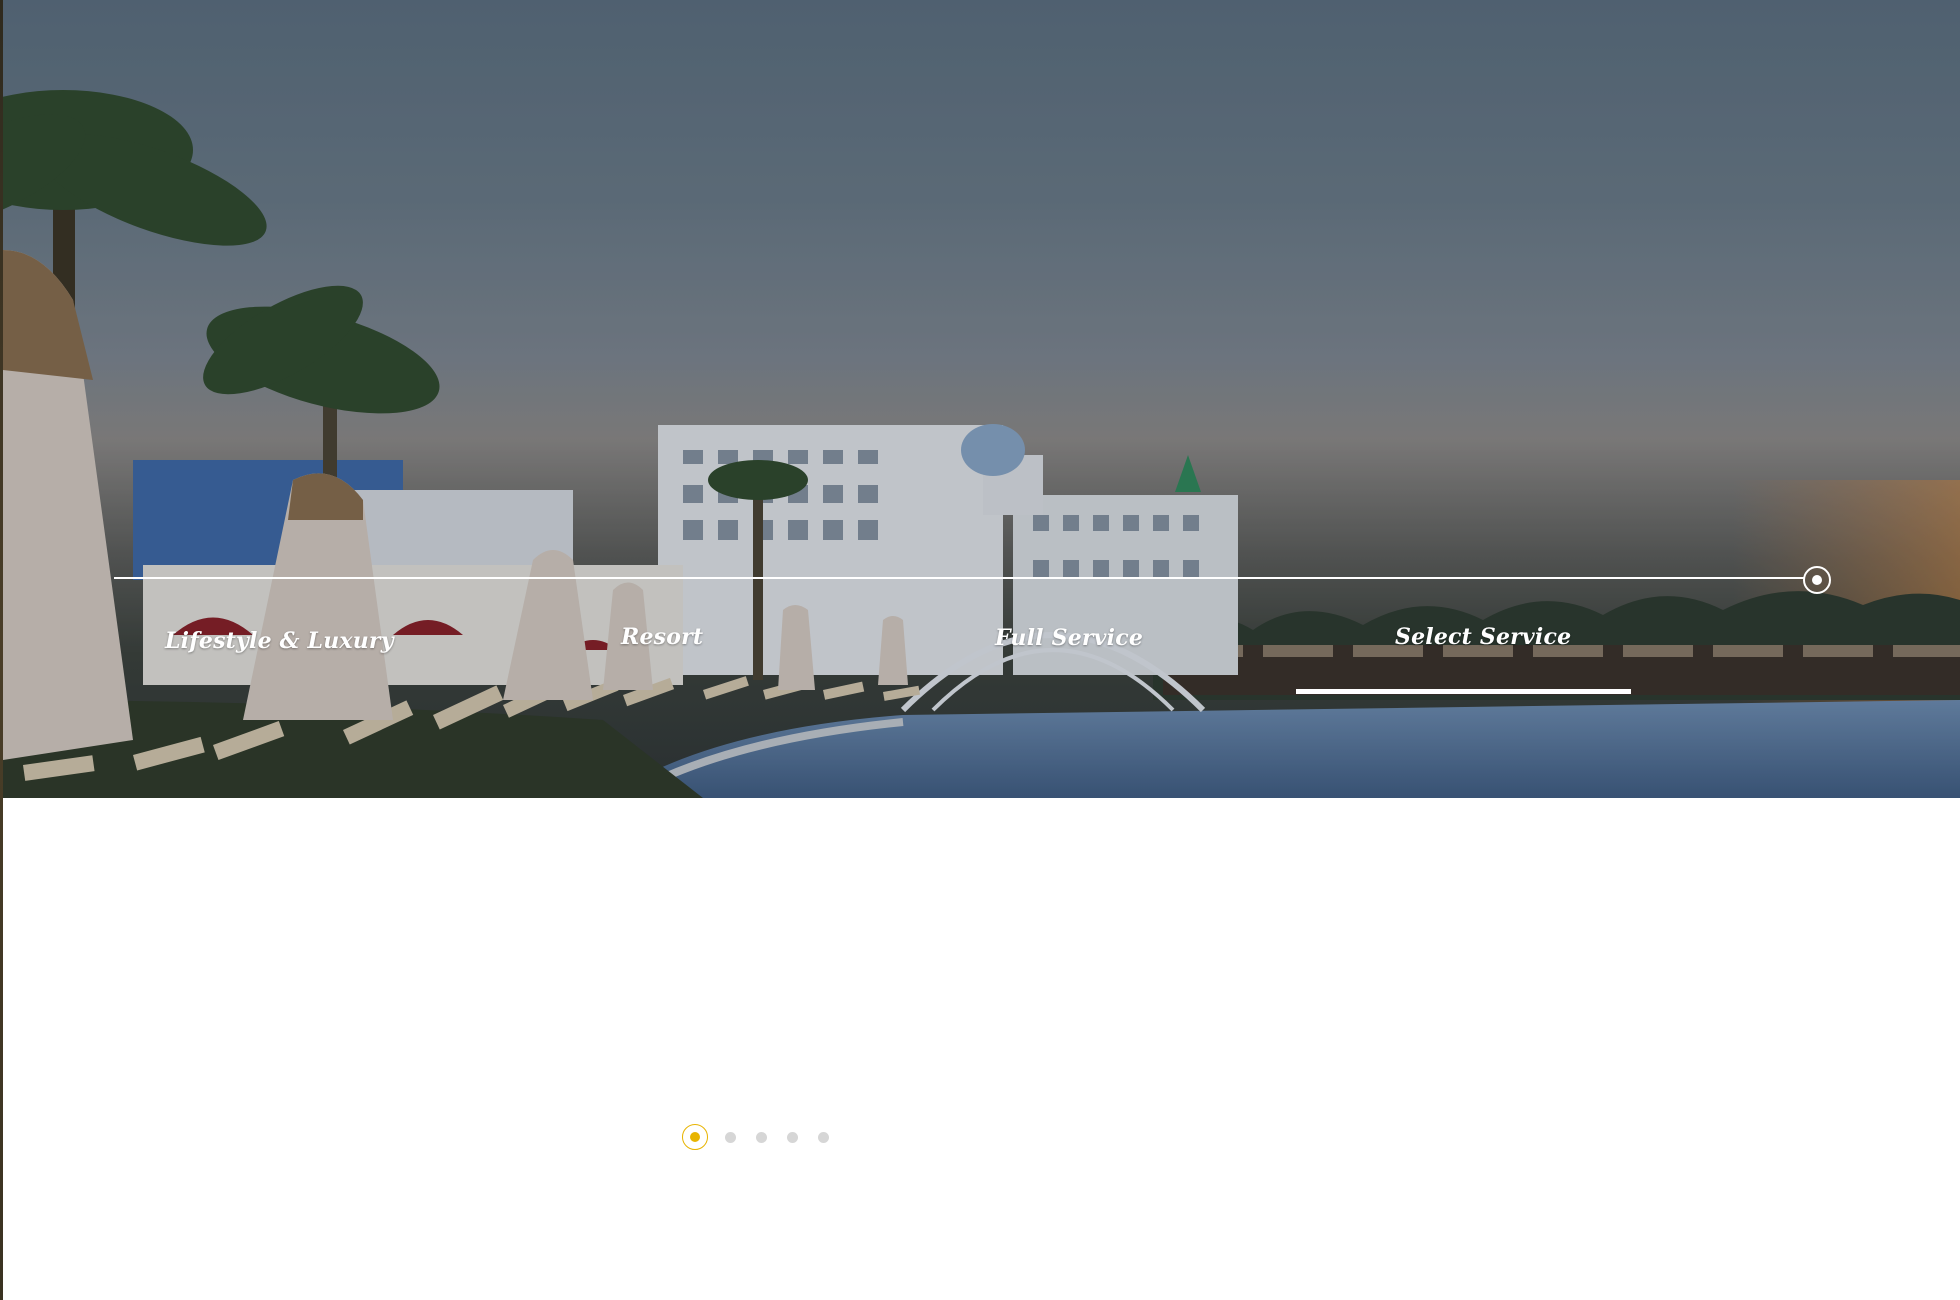  What do you see at coordinates (1483, 637) in the screenshot?
I see `tab-select-service: Select Service` at bounding box center [1483, 637].